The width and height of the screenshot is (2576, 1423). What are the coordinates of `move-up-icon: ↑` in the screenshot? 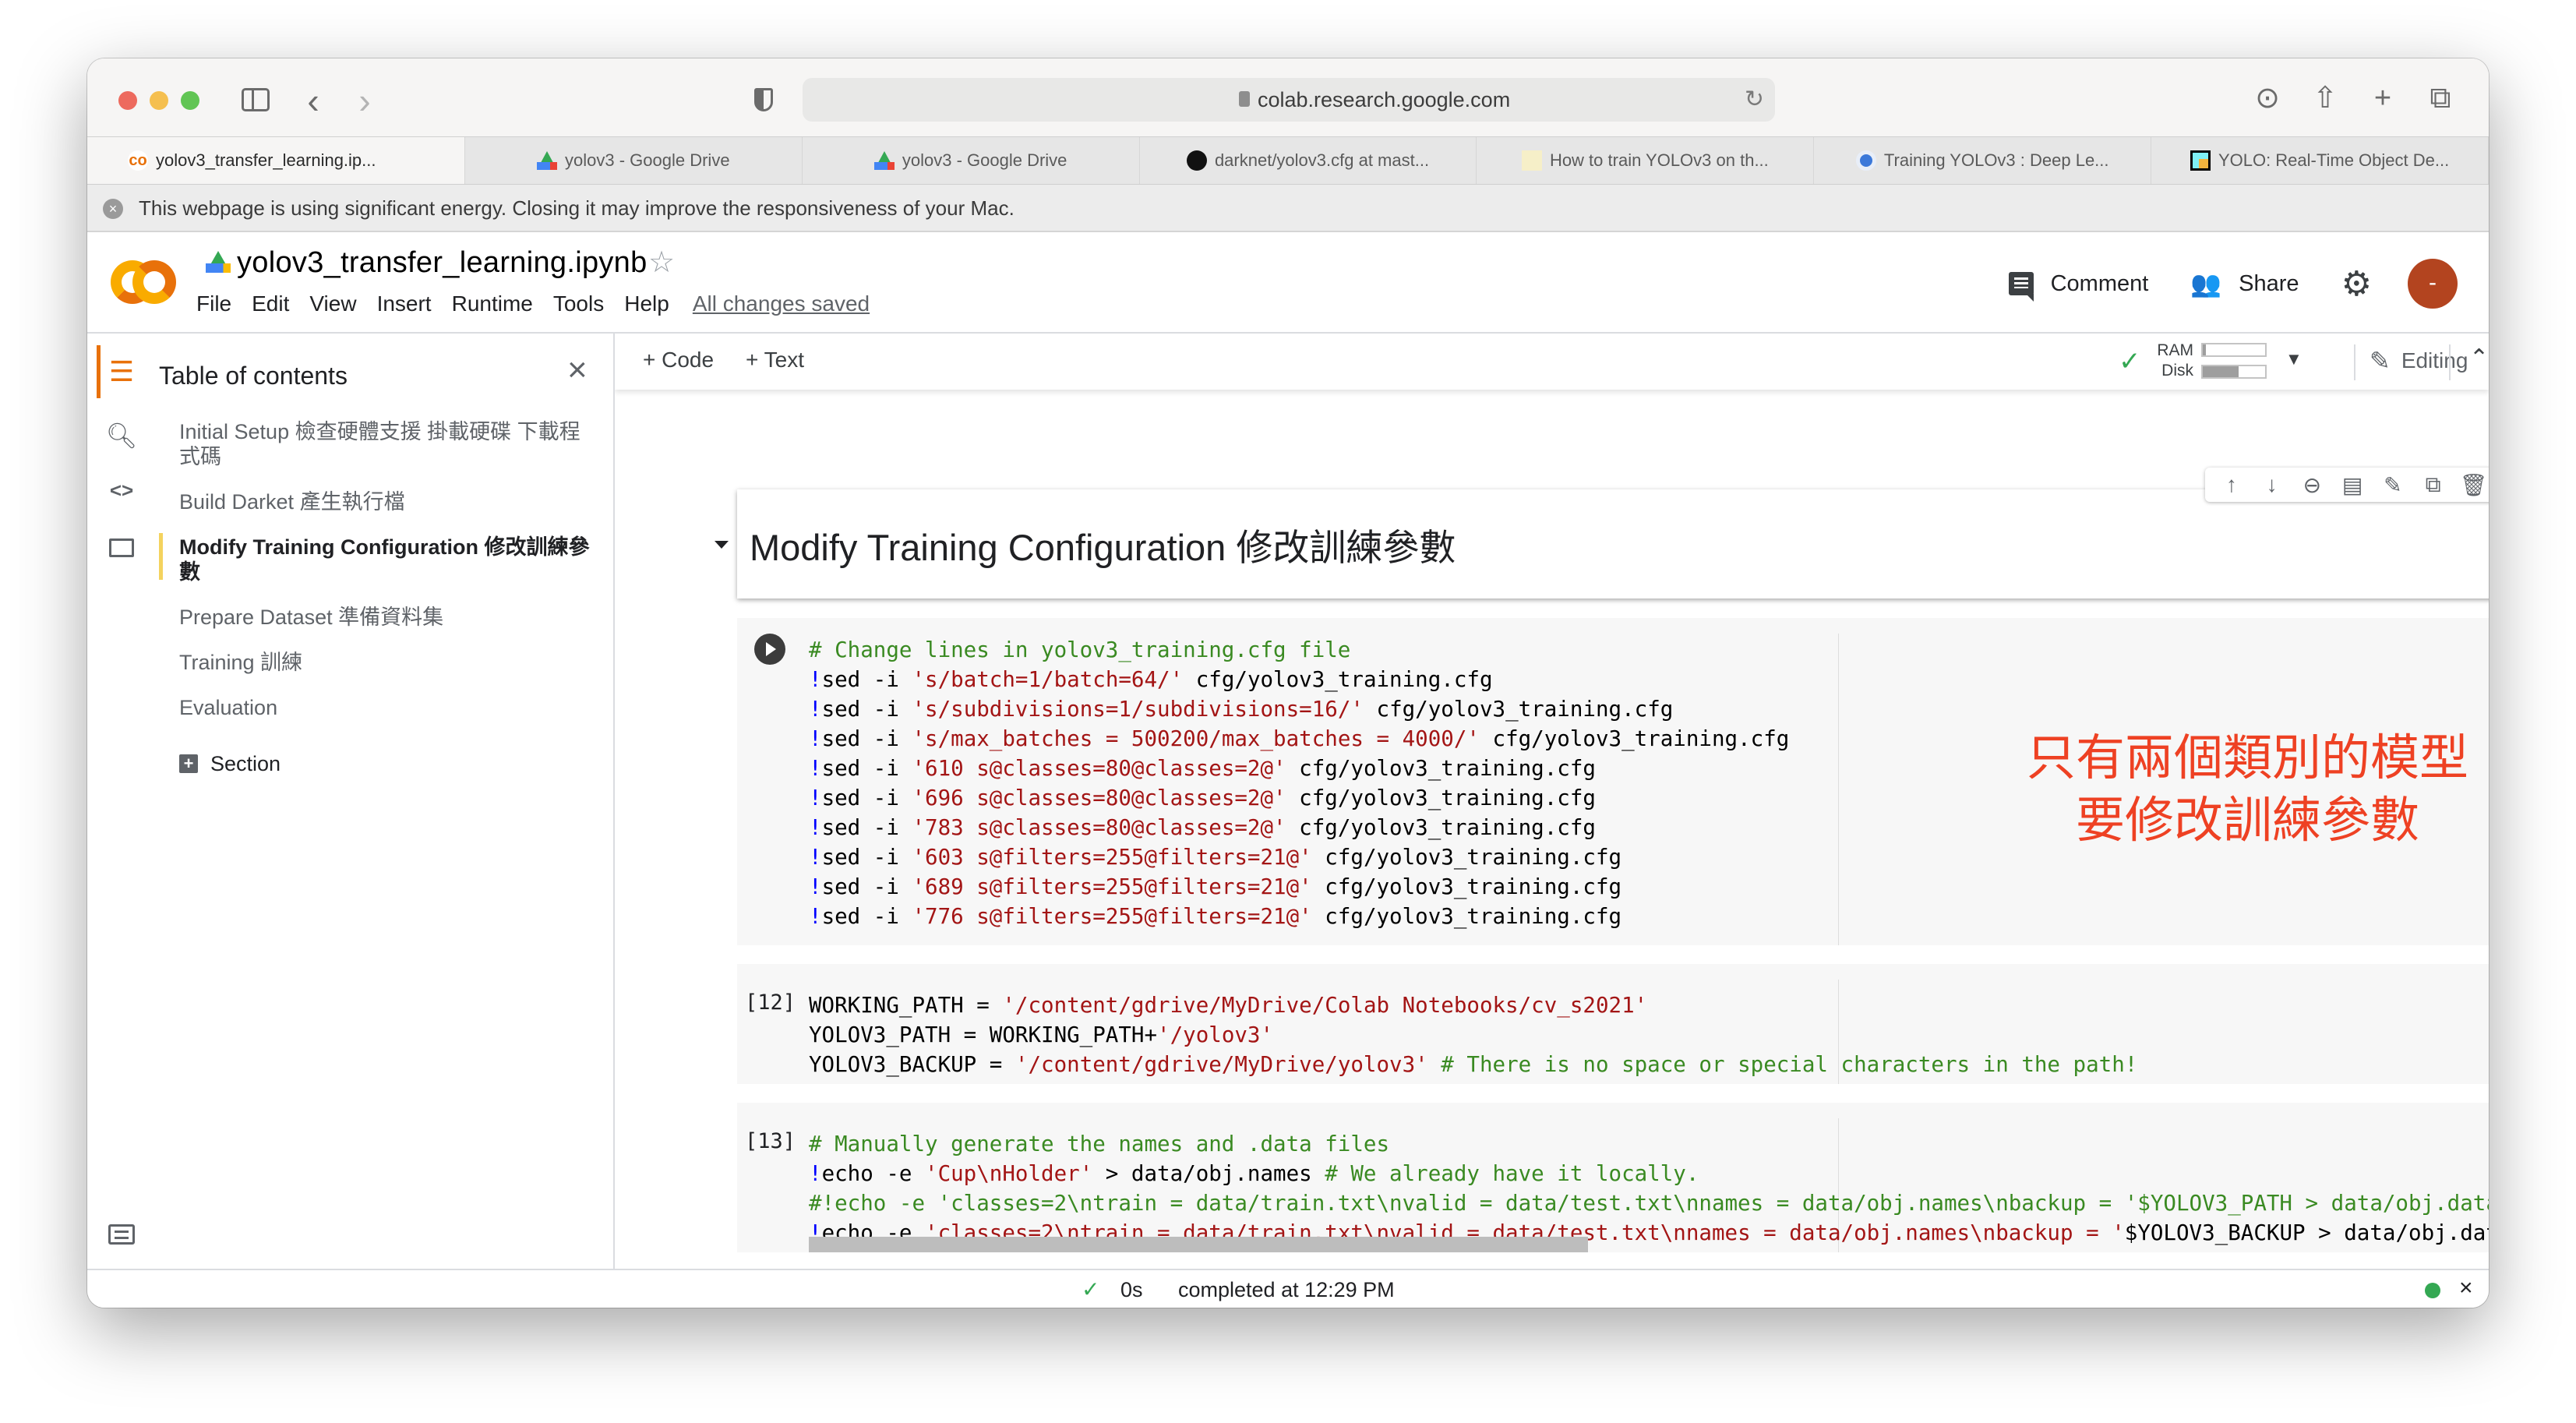 It's located at (2231, 484).